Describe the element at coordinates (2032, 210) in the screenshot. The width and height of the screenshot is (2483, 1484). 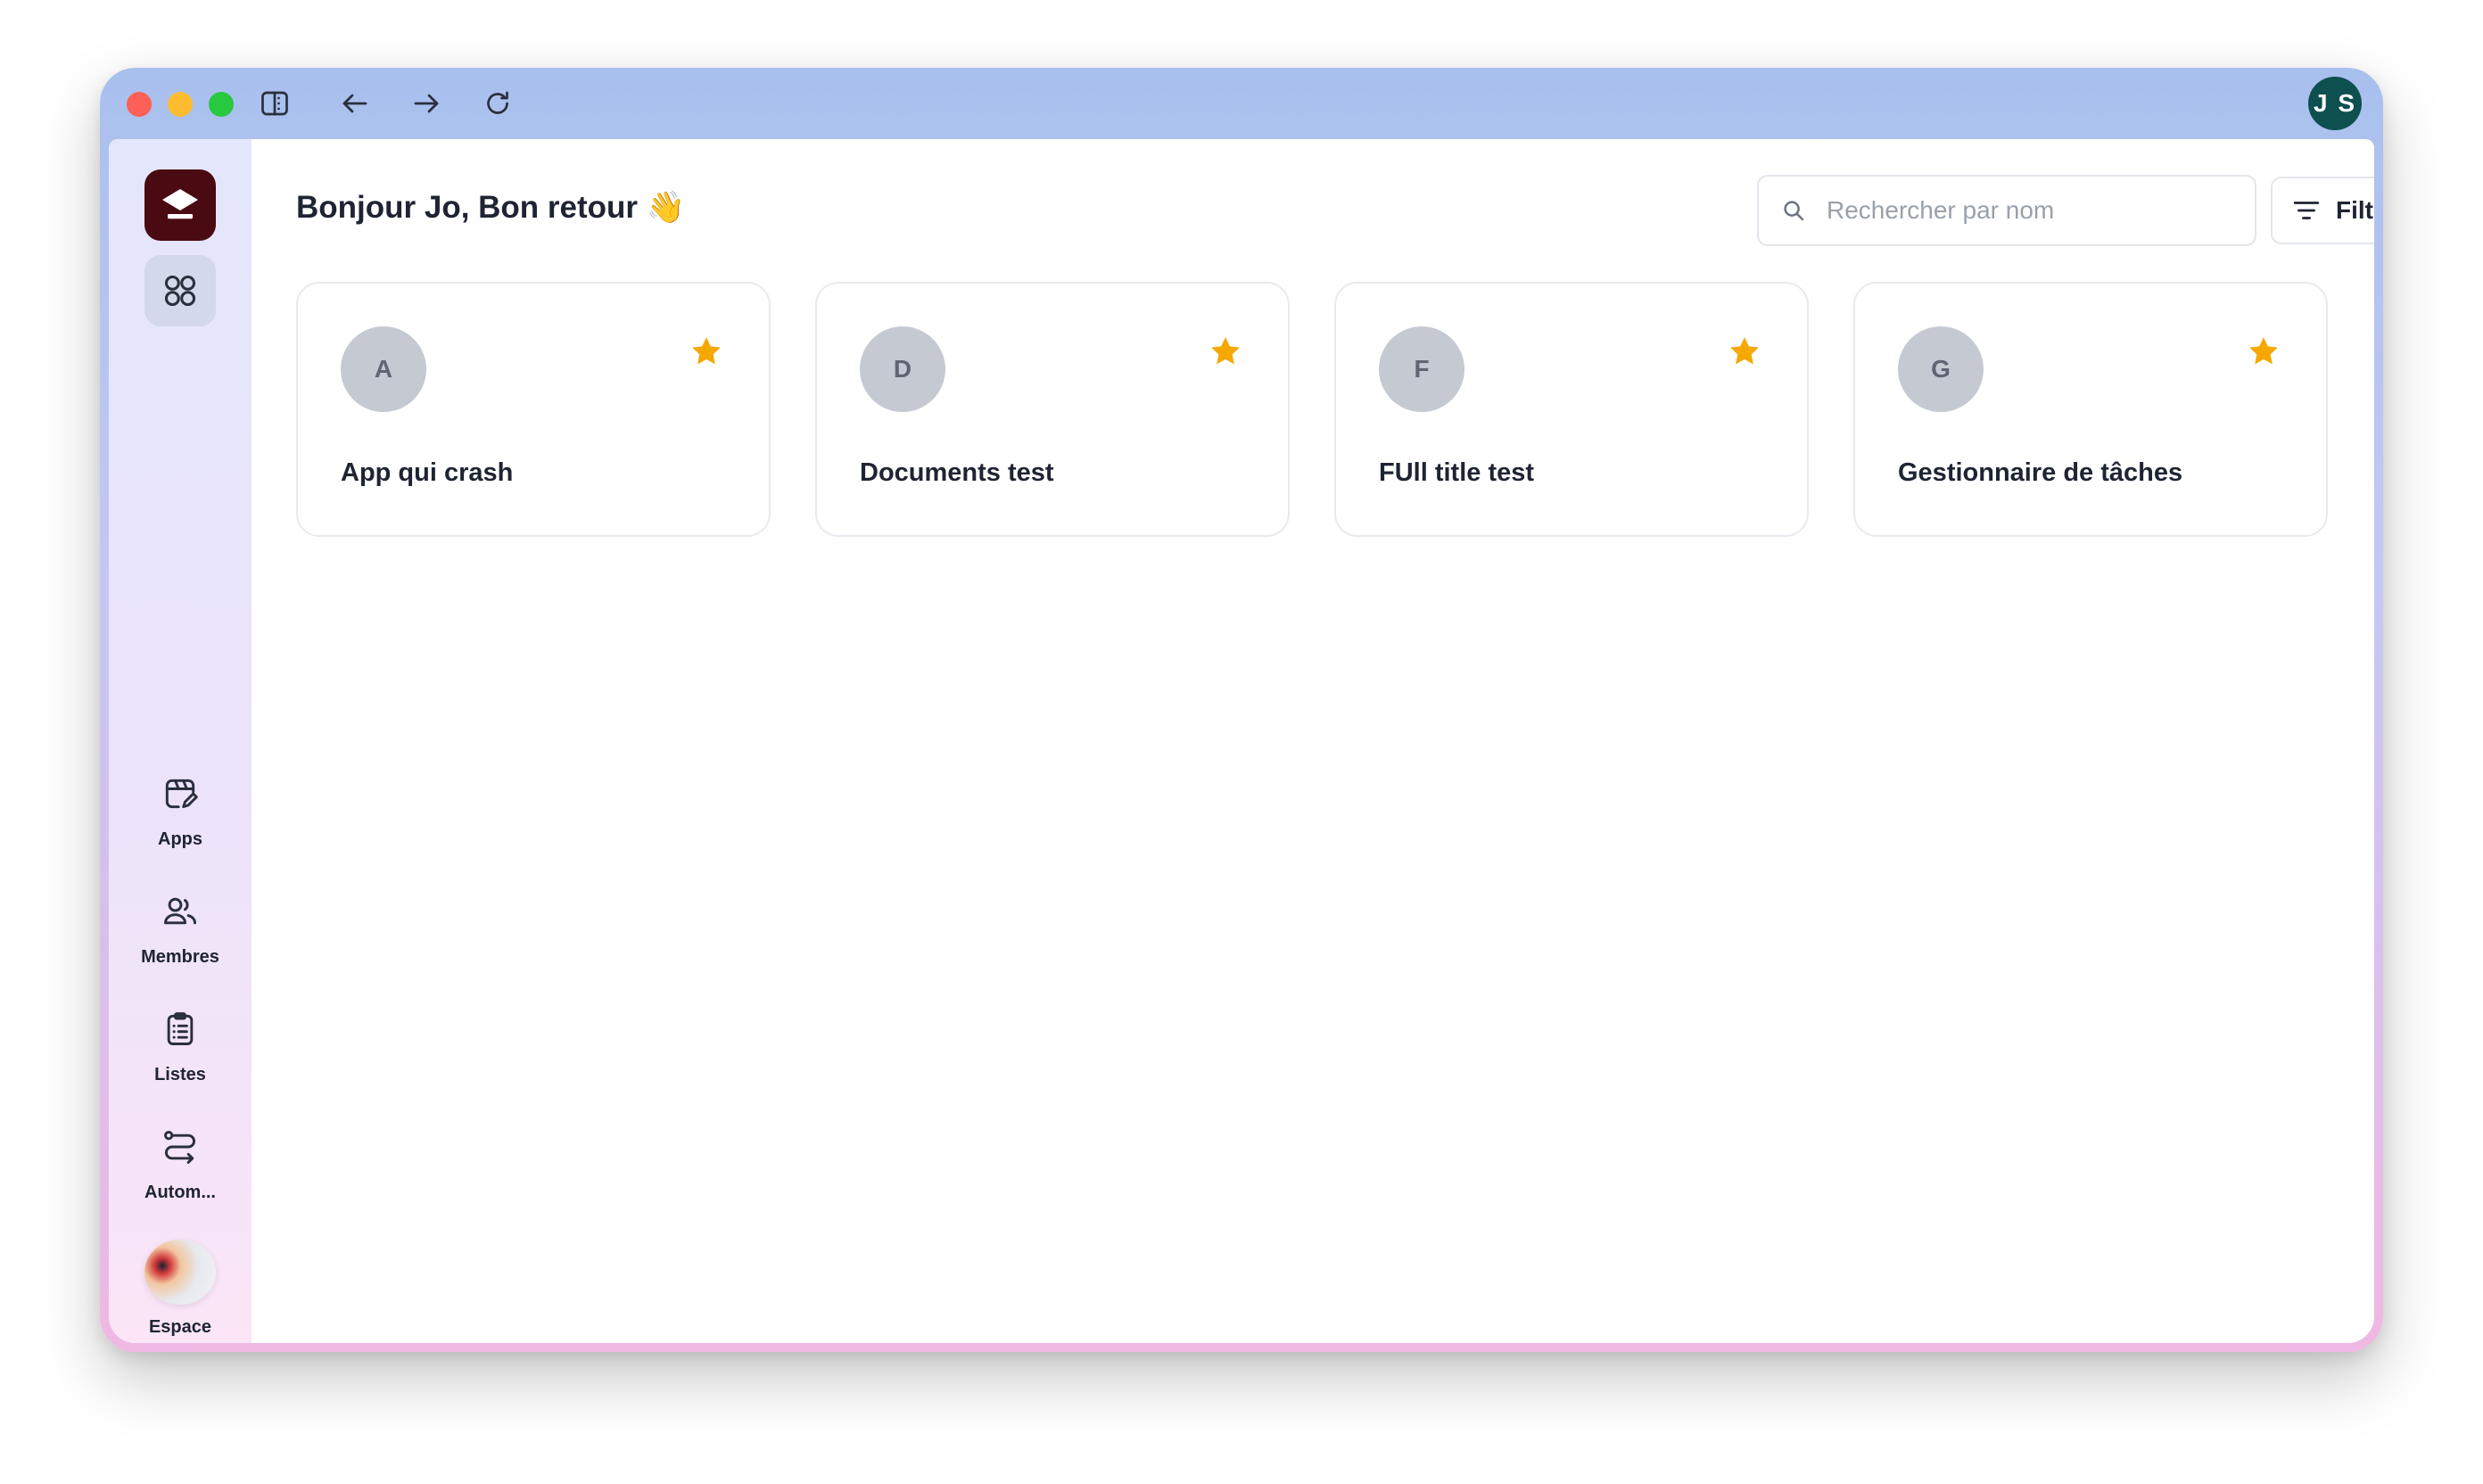
I see `search-input` at that location.